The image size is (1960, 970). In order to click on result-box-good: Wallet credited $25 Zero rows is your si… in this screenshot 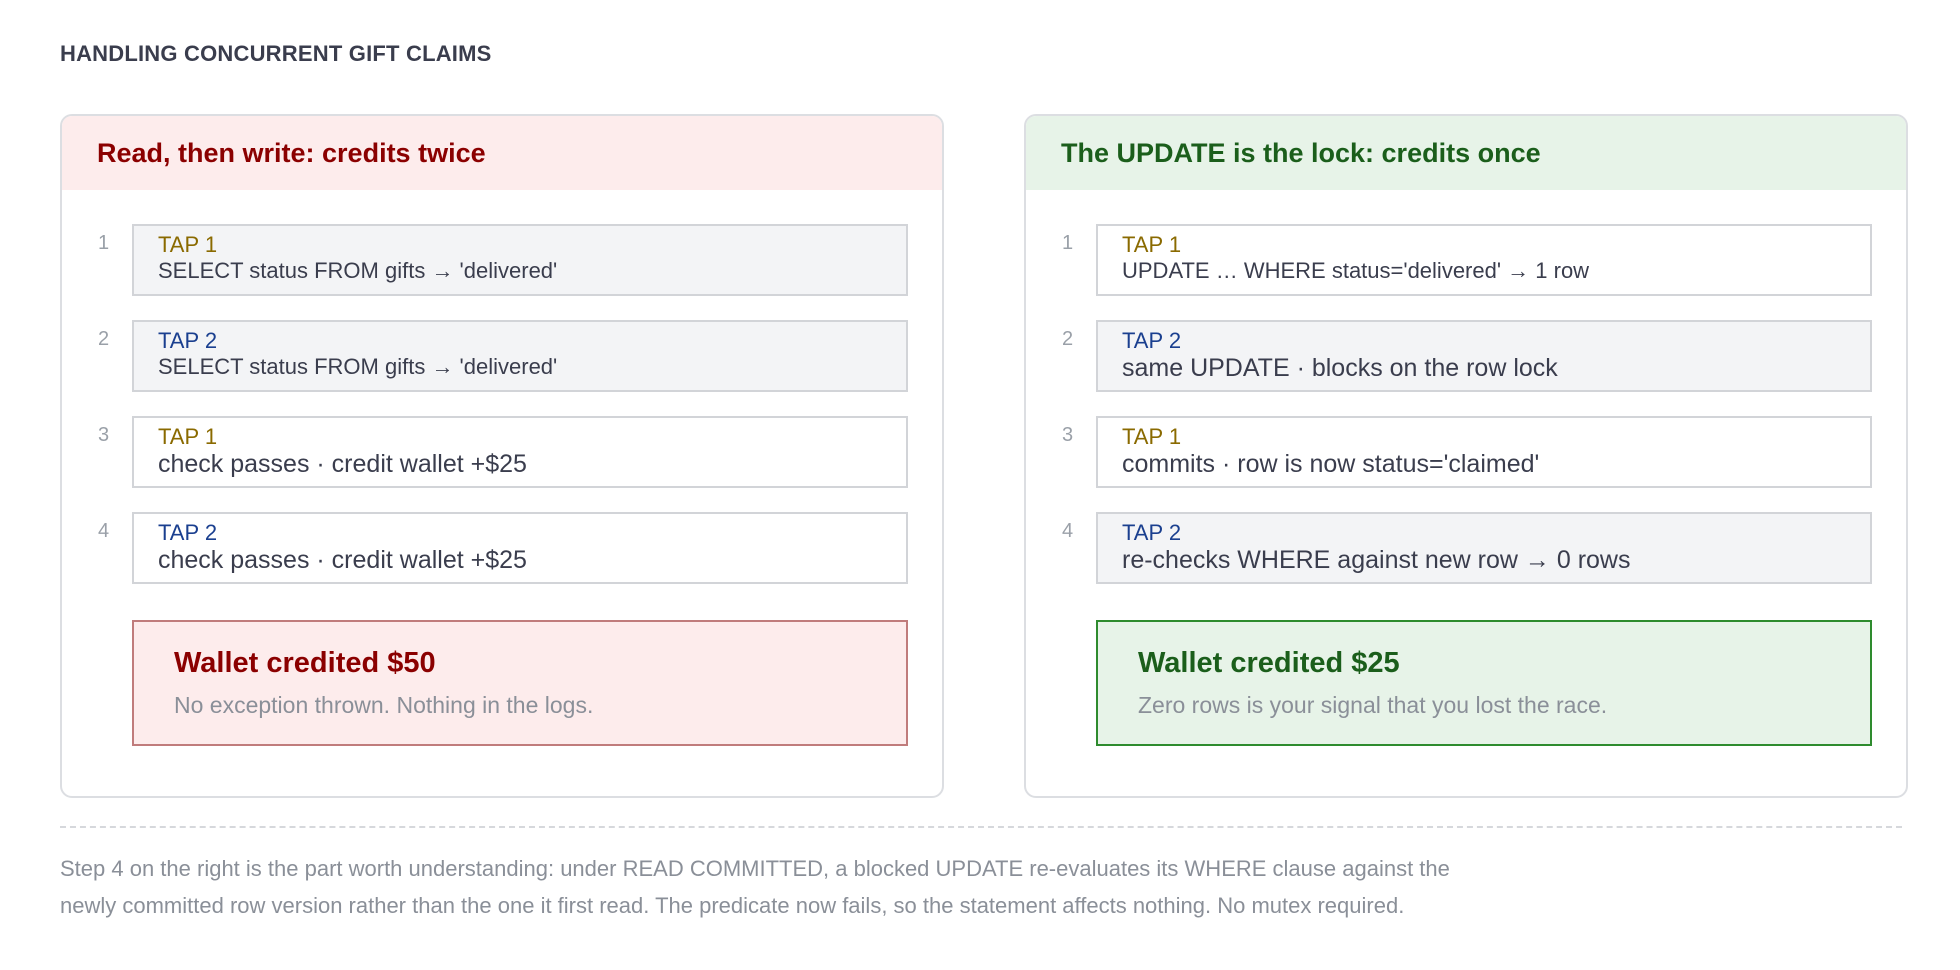, I will do `click(1484, 683)`.